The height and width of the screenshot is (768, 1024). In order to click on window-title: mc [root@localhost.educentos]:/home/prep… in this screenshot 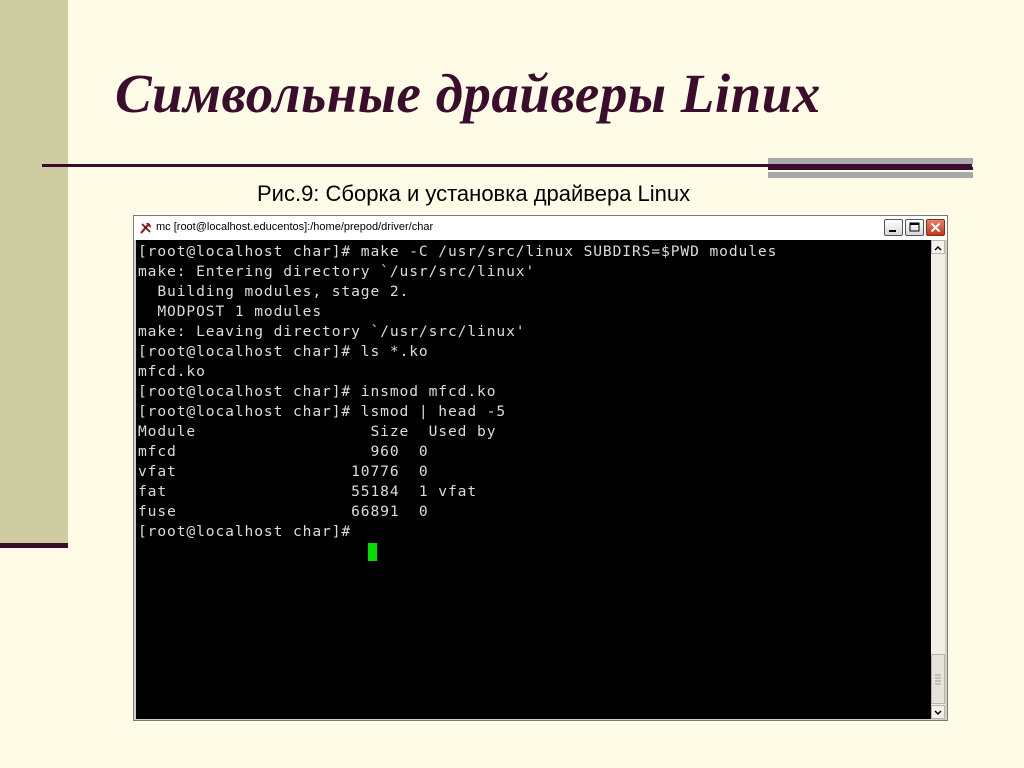, I will do `click(295, 227)`.